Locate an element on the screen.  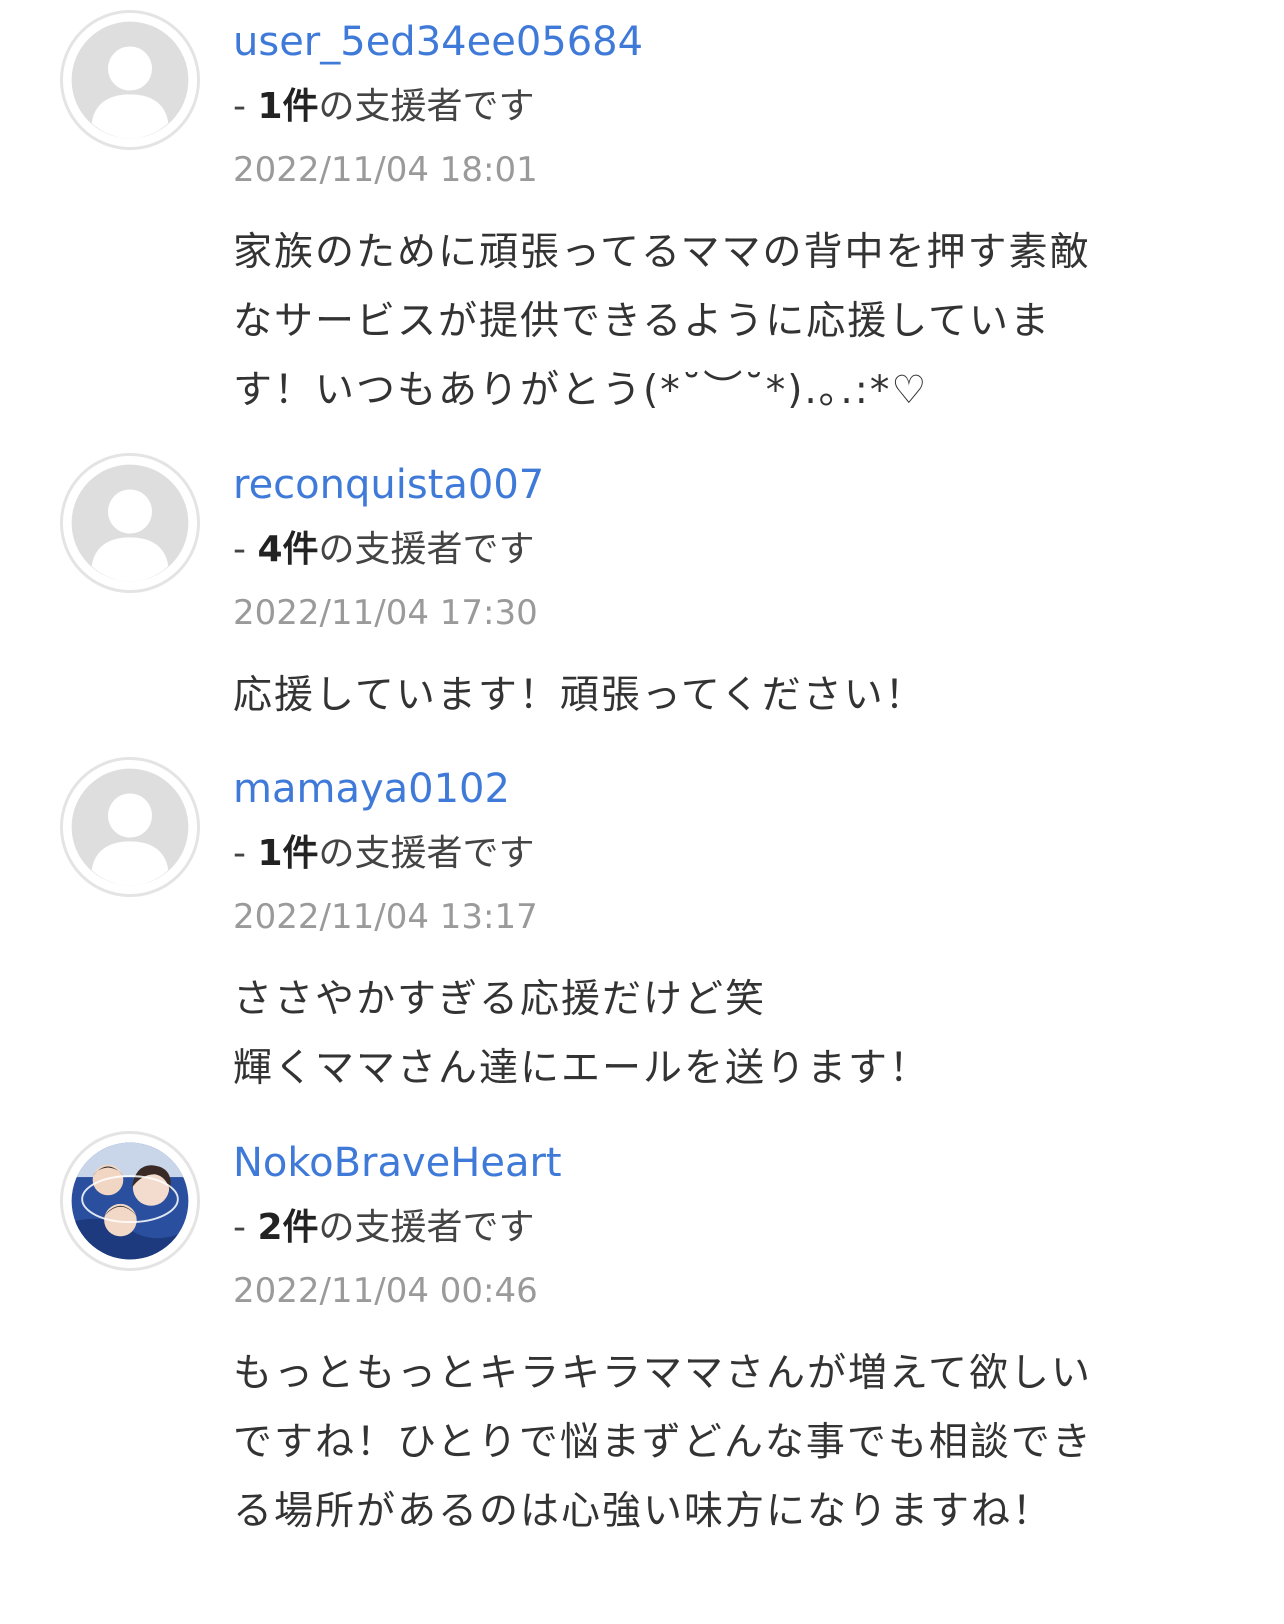
username-link: reconquista007 is located at coordinates (698, 485).